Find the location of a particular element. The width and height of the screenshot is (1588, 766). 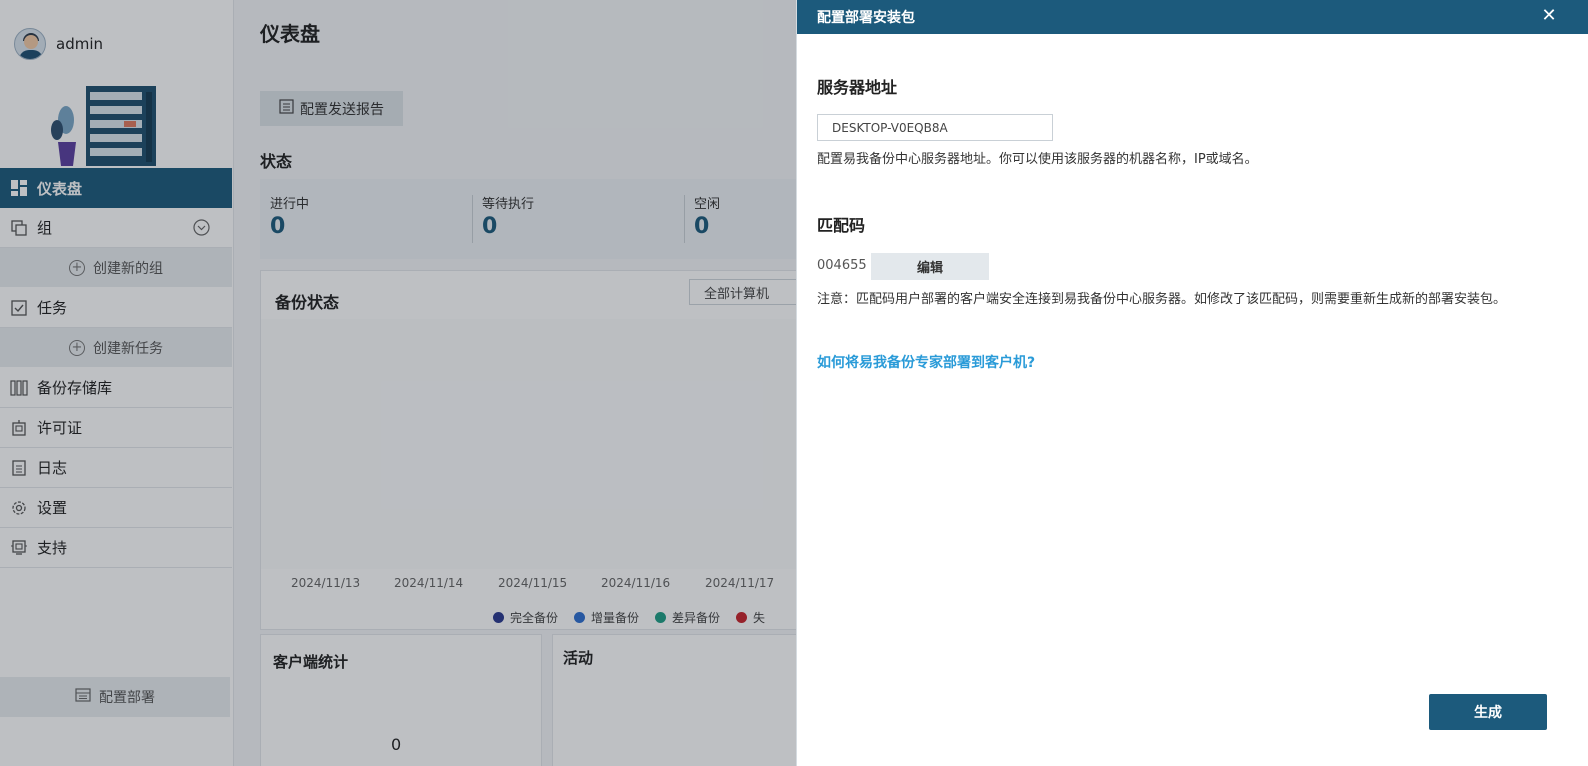

pairing-code-value: 004655 is located at coordinates (842, 265).